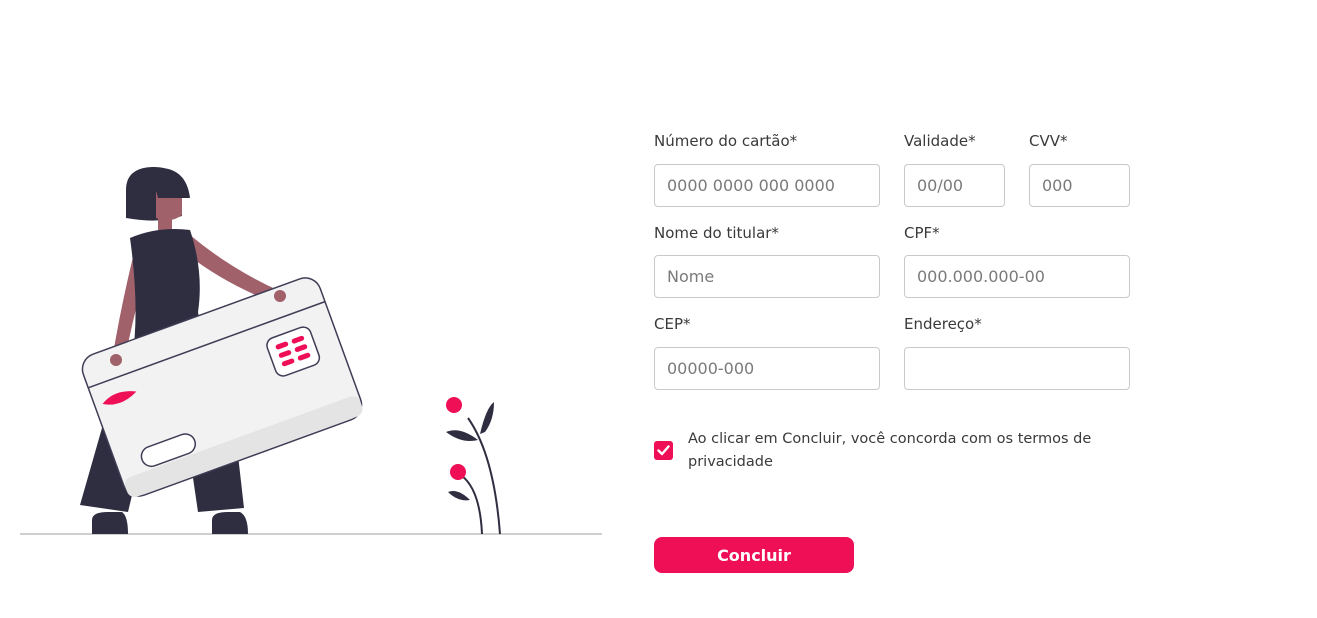 The width and height of the screenshot is (1317, 618). I want to click on plant-icon, so click(473, 466).